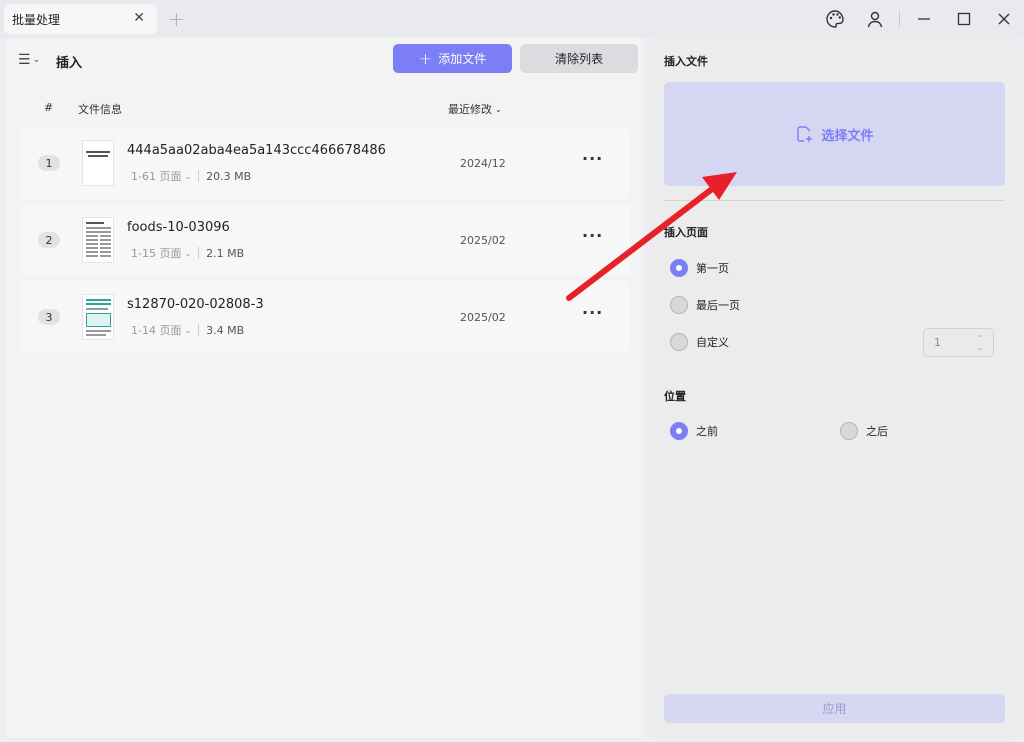  What do you see at coordinates (924, 19) in the screenshot?
I see `minimize-icon` at bounding box center [924, 19].